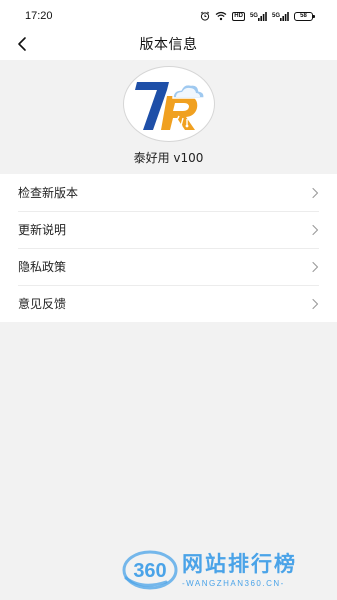 This screenshot has height=600, width=337. I want to click on menu-item-label: 检查新版本, so click(48, 193).